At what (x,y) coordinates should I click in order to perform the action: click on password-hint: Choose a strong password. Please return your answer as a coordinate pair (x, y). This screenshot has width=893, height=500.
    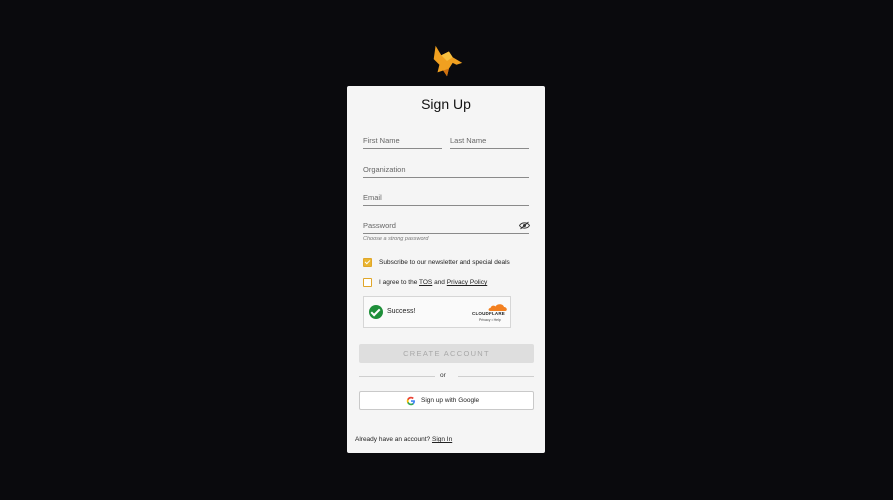
    Looking at the image, I should click on (396, 239).